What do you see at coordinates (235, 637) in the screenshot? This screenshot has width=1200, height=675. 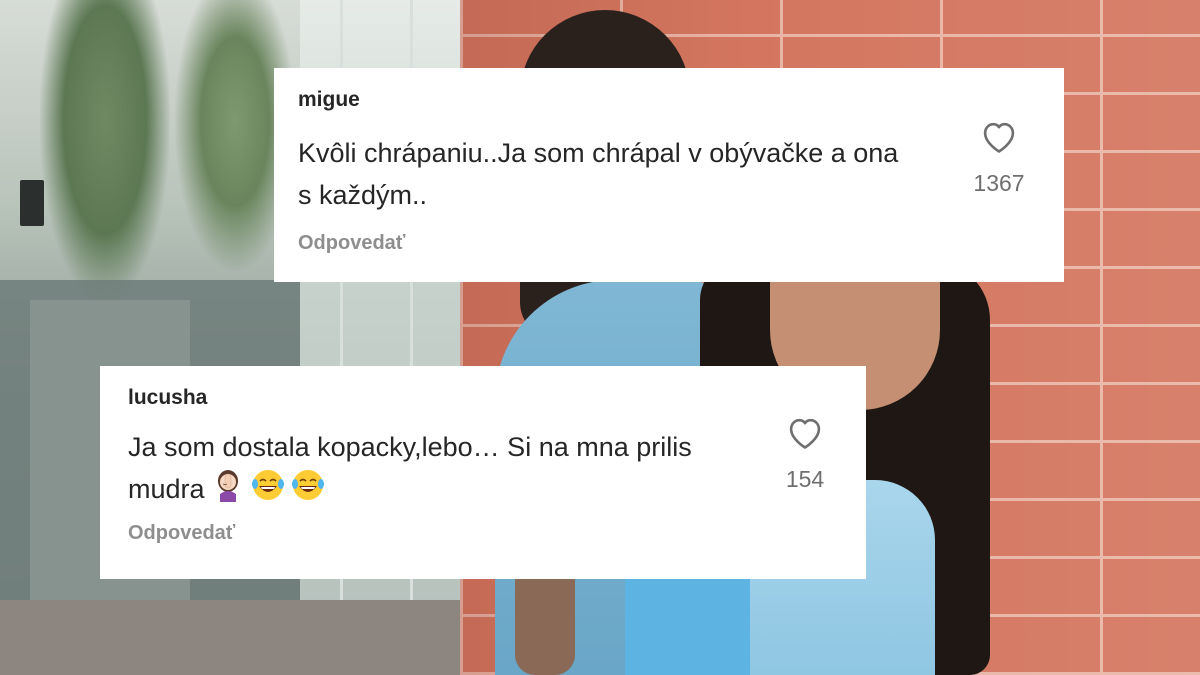 I see `background-ground` at bounding box center [235, 637].